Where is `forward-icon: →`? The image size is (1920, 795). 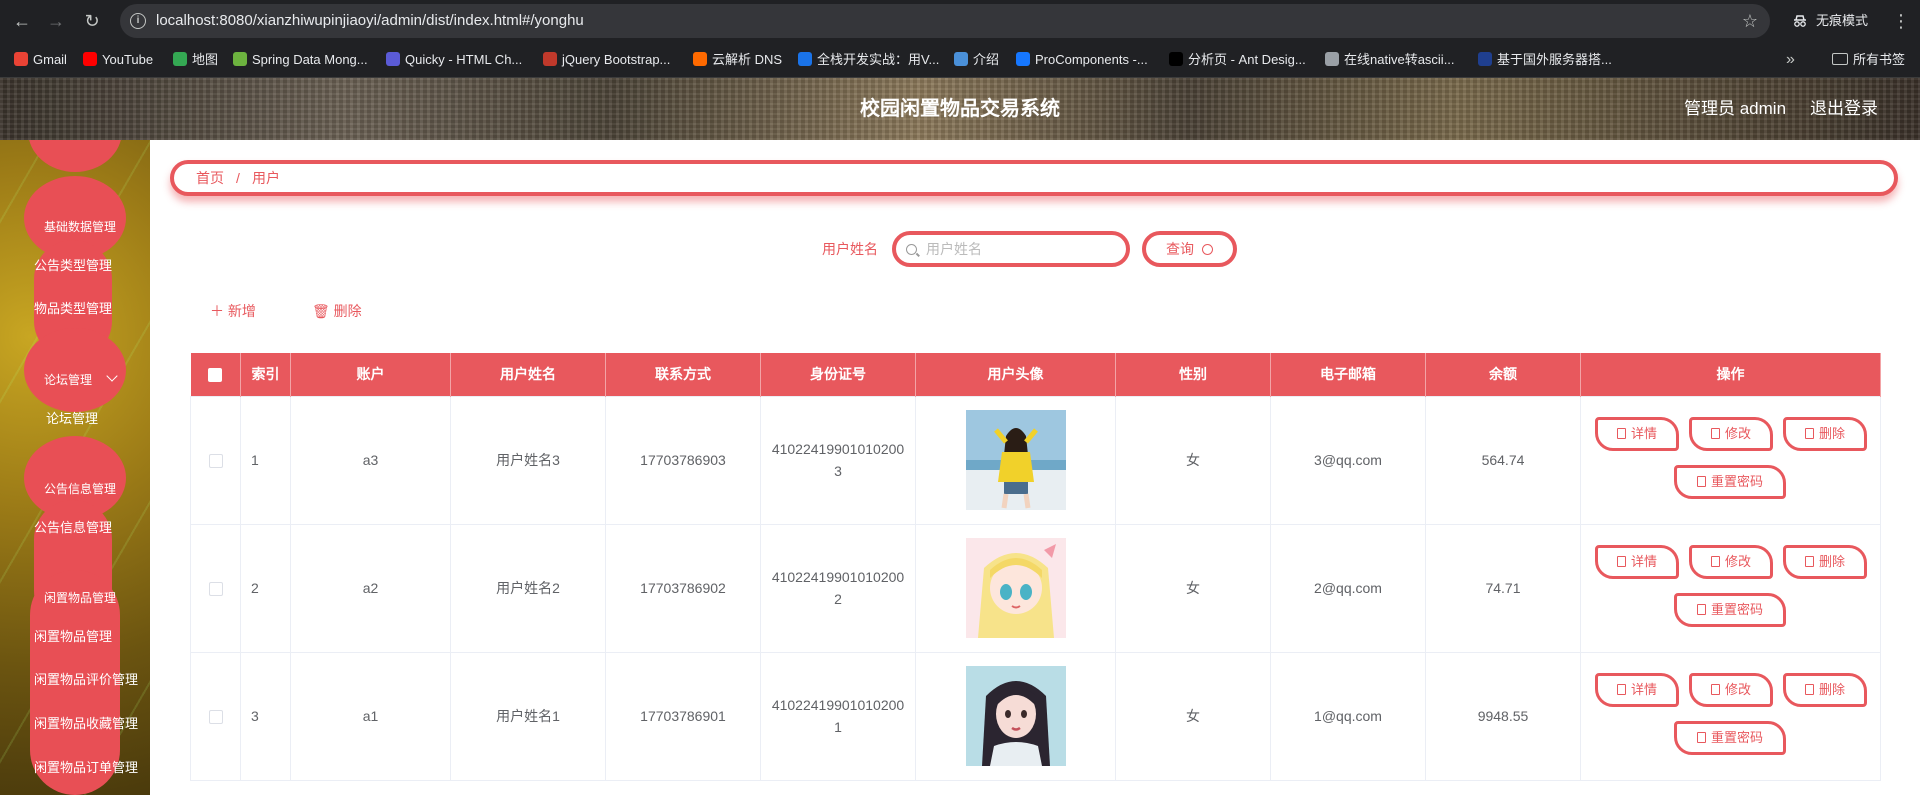
forward-icon: → is located at coordinates (56, 21).